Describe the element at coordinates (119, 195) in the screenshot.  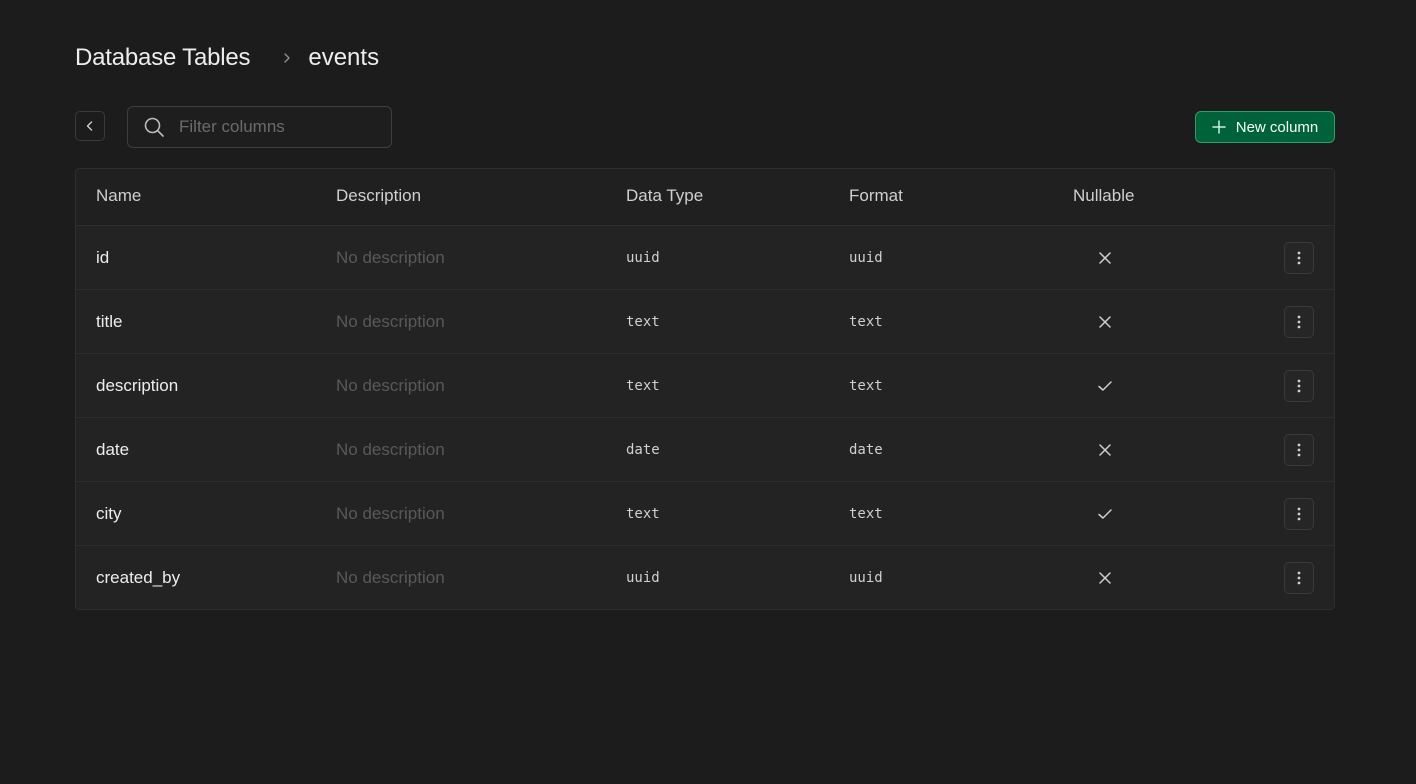
I see `header-name: Name` at that location.